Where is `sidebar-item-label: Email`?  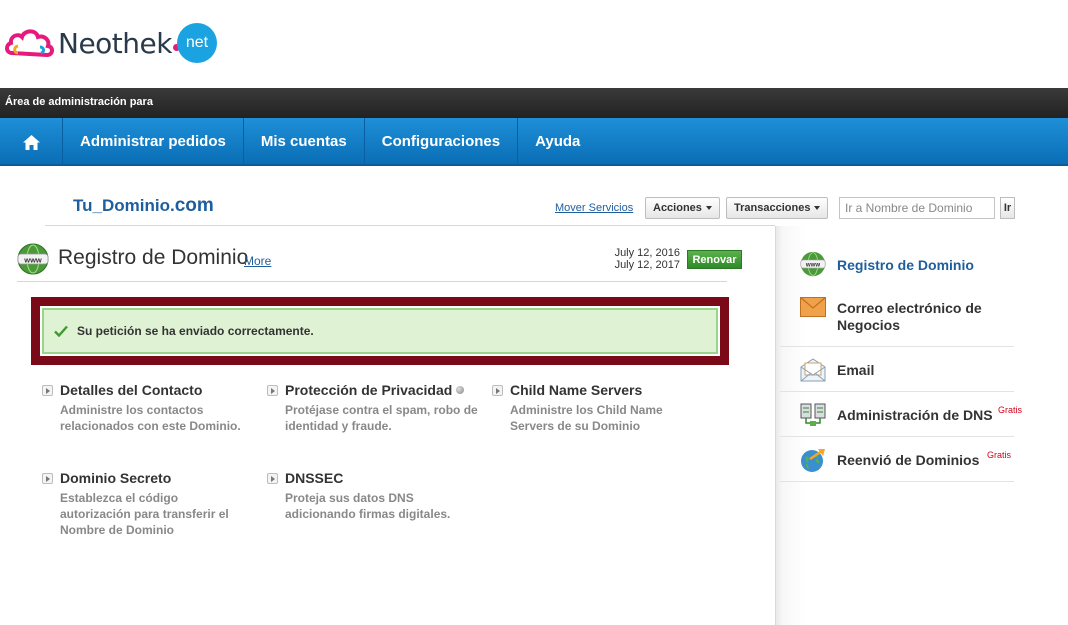
sidebar-item-label: Email is located at coordinates (856, 370).